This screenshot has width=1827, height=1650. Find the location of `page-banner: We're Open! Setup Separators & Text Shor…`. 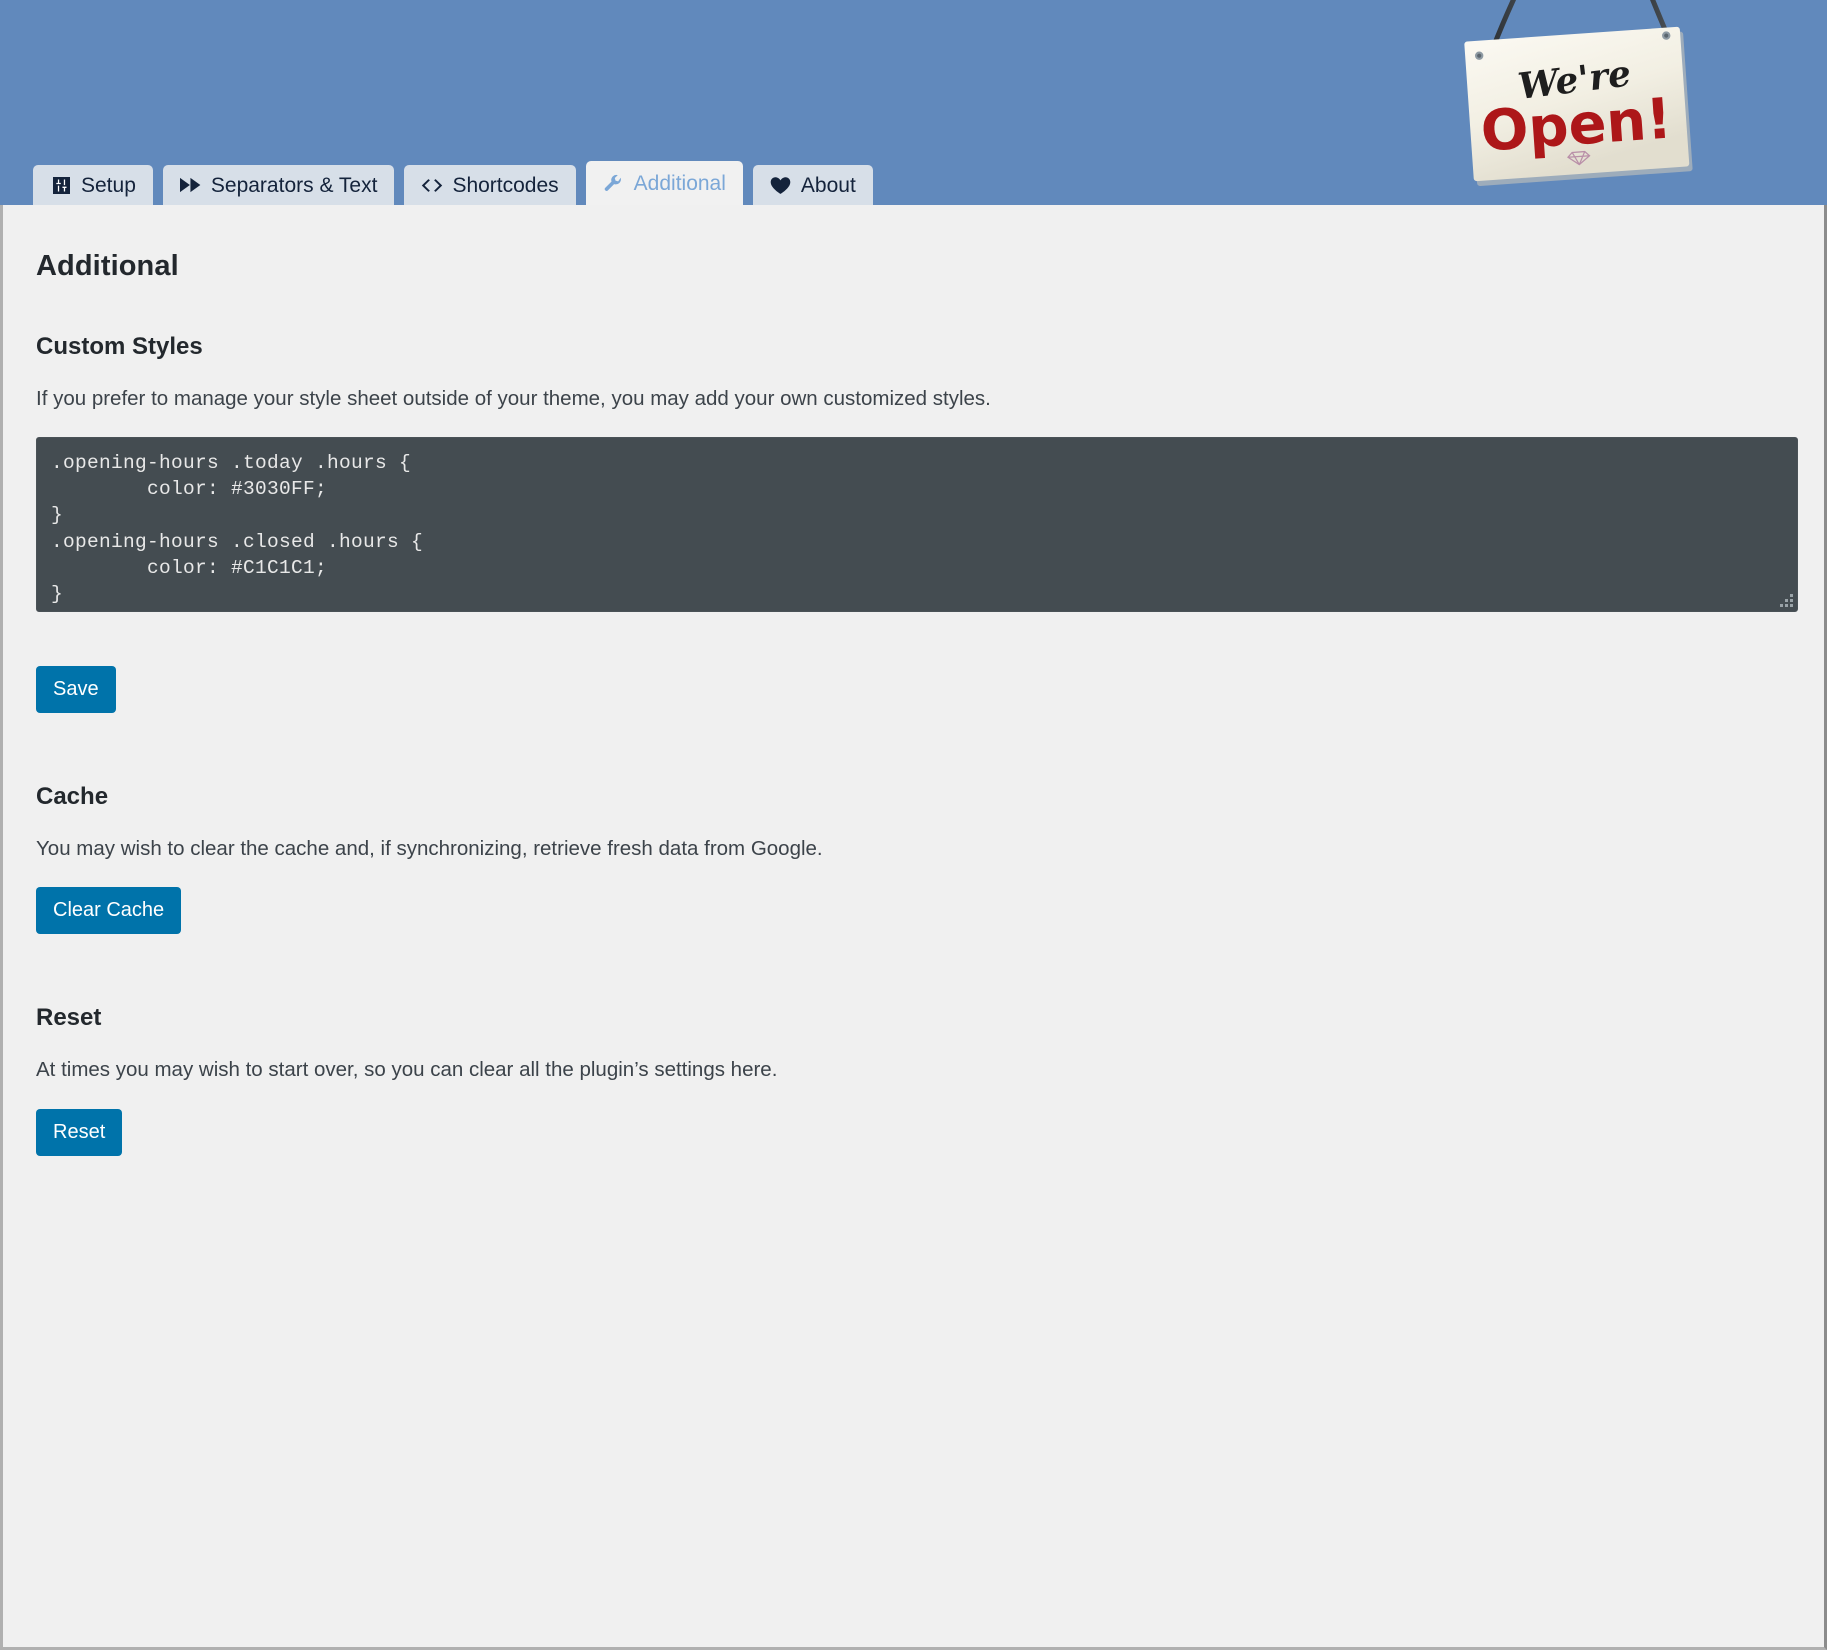

page-banner: We're Open! Setup Separators & Text Shor… is located at coordinates (913, 102).